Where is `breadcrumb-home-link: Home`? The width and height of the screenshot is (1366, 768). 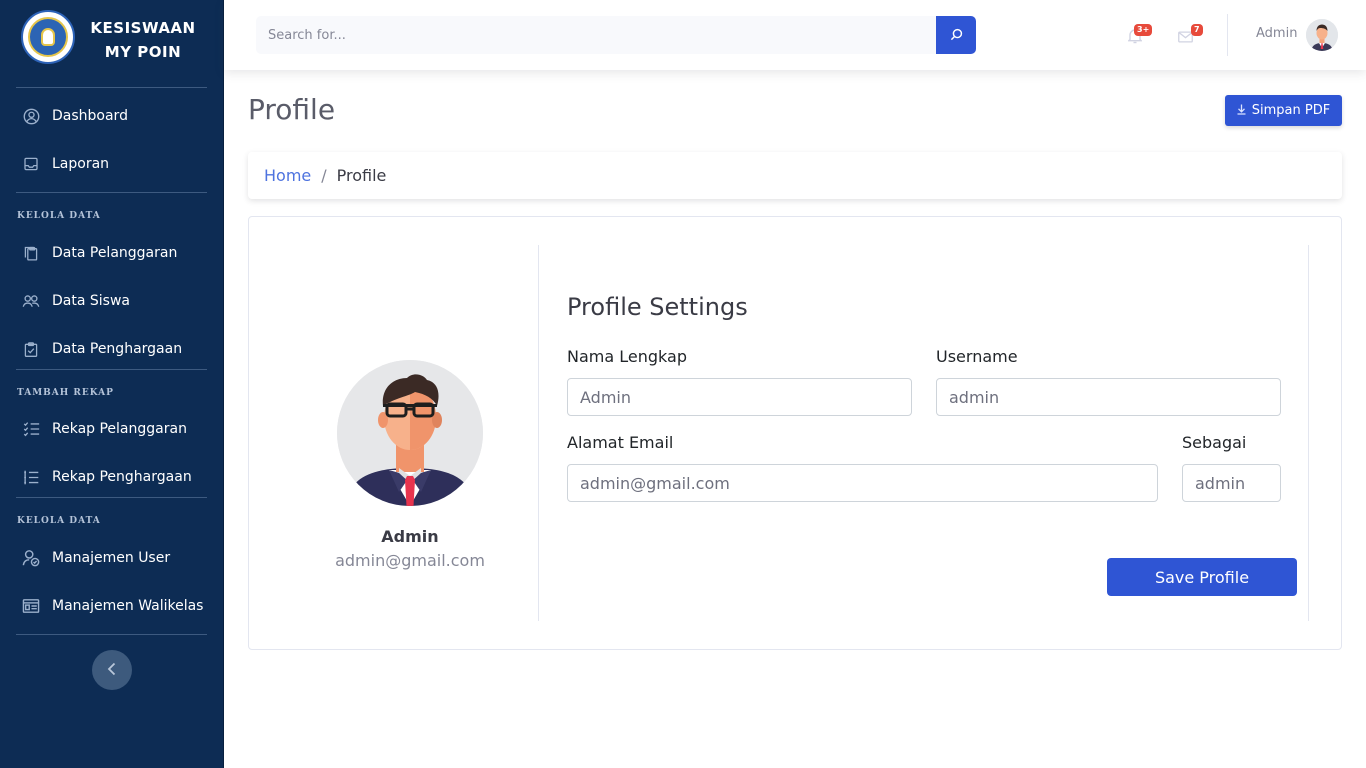
breadcrumb-home-link: Home is located at coordinates (287, 175).